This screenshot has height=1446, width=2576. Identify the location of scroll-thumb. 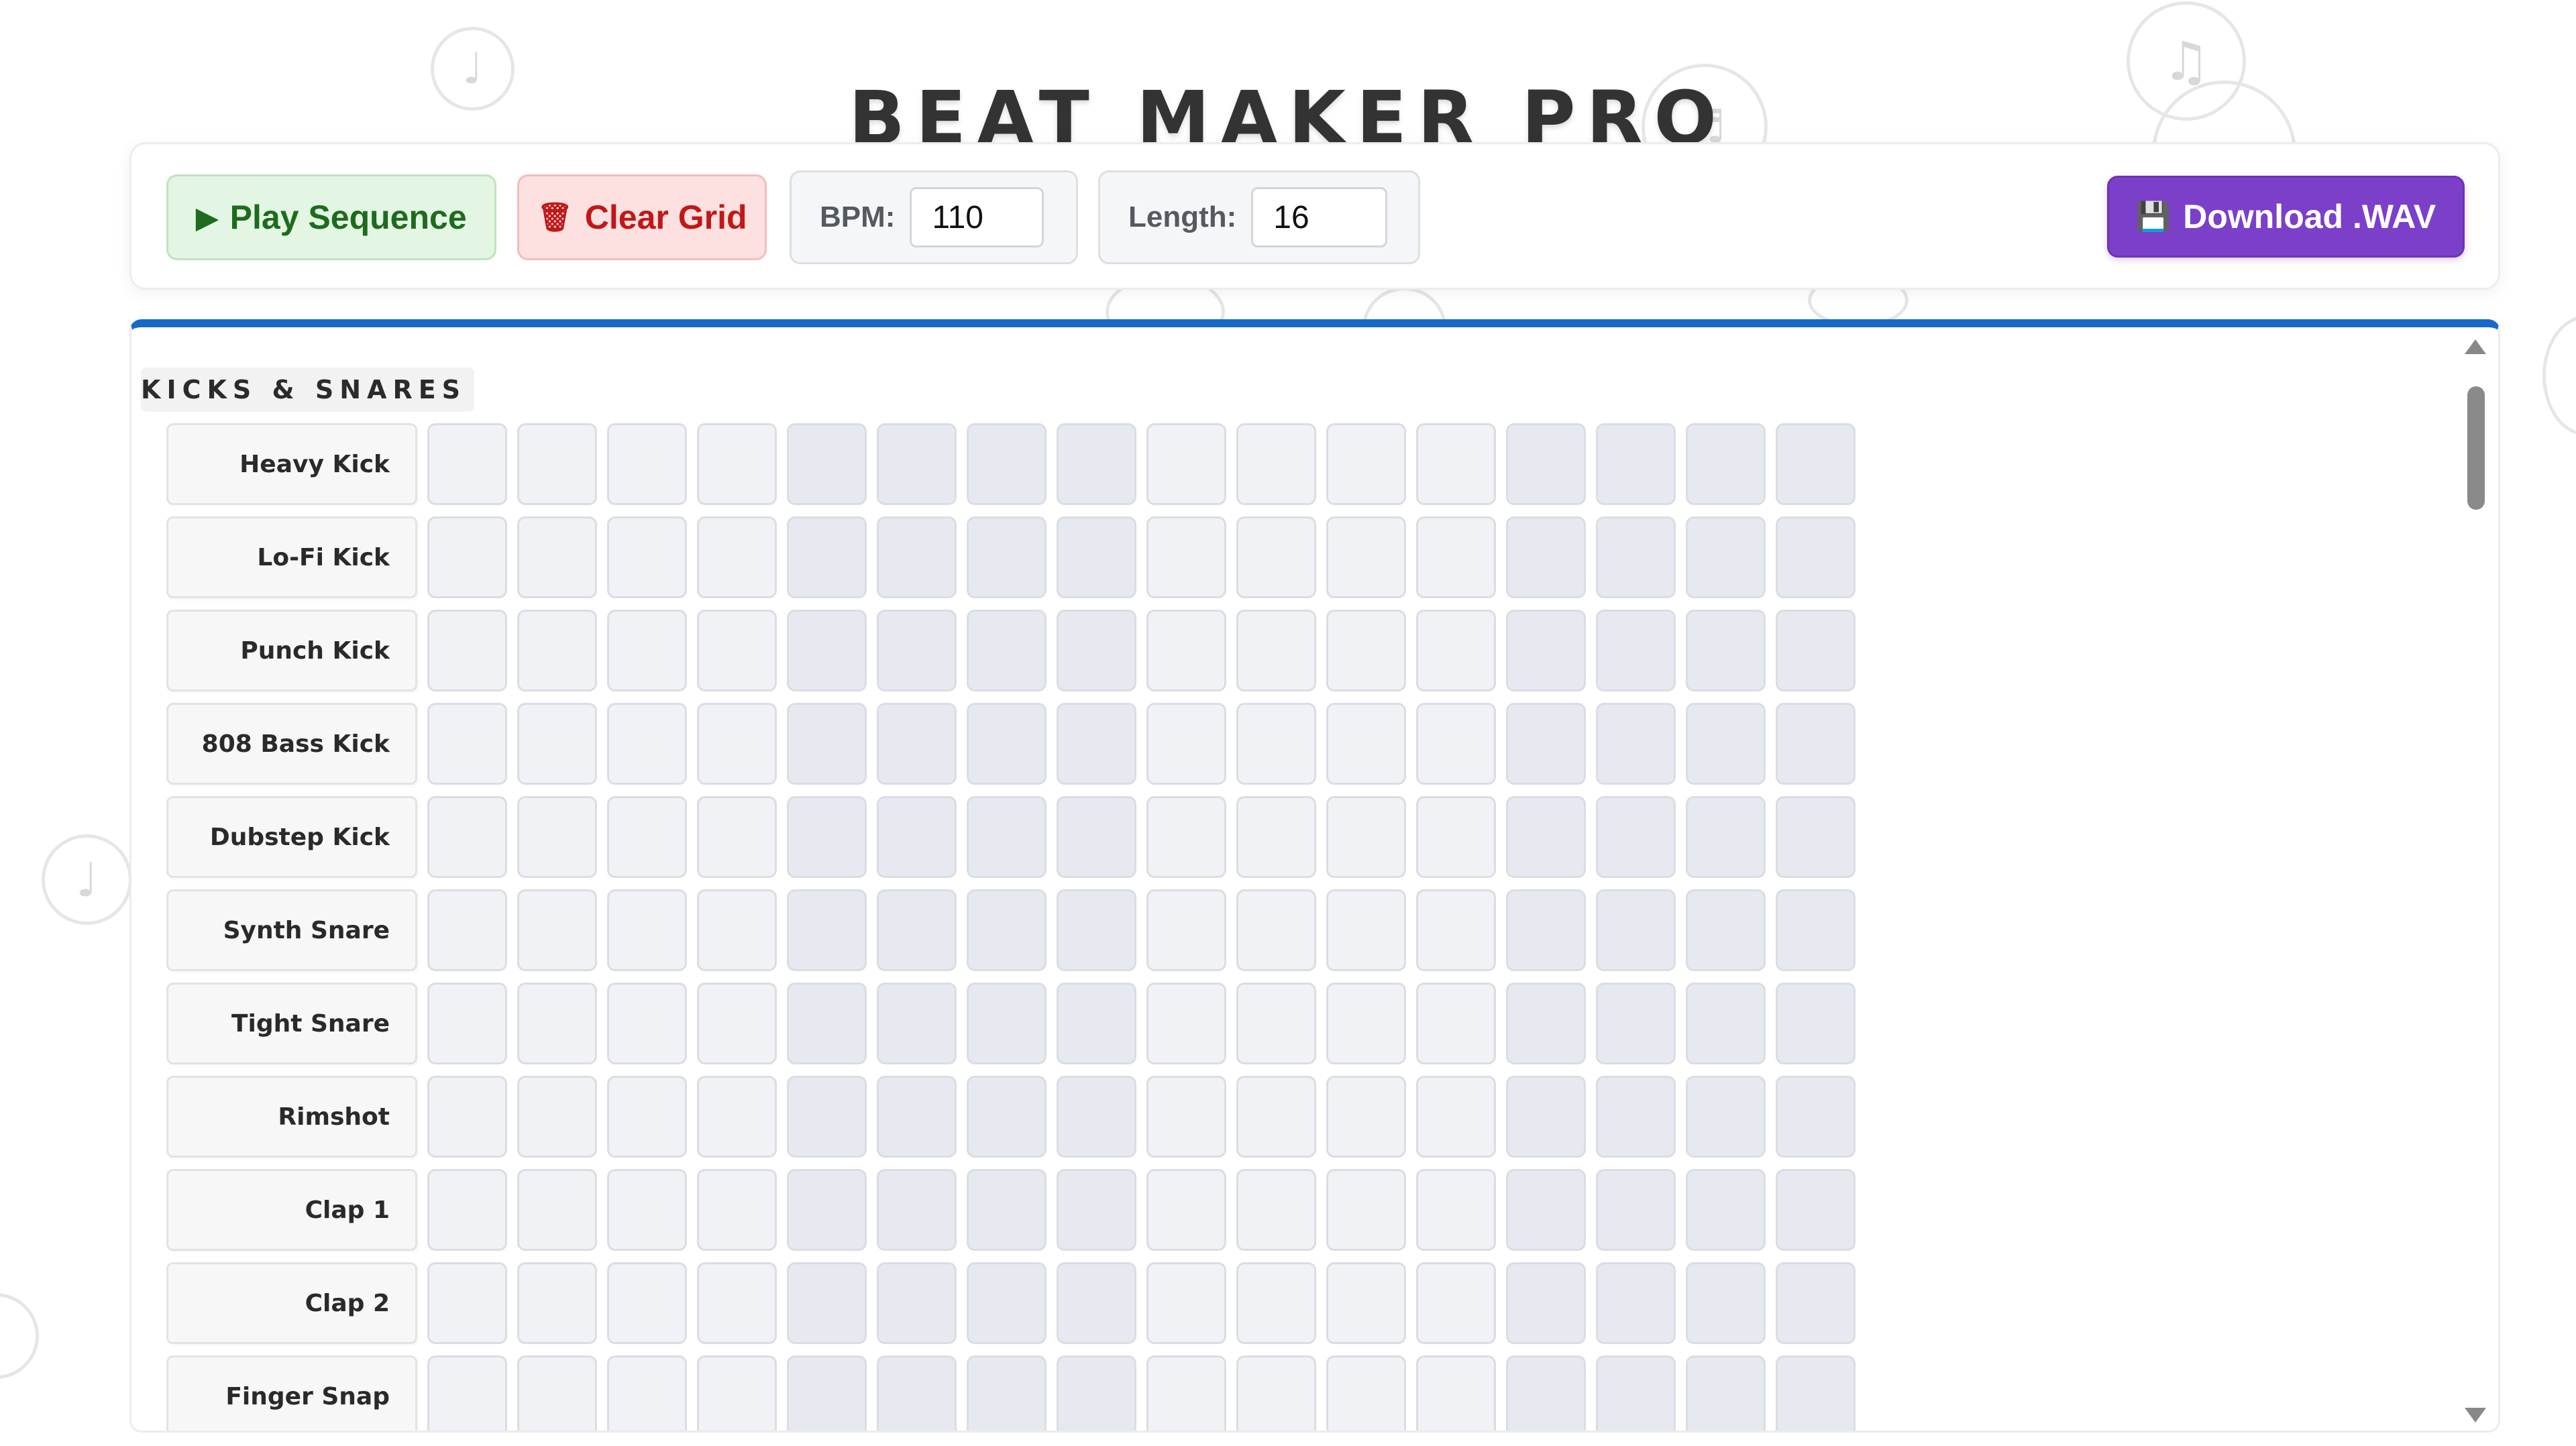
(2476, 448).